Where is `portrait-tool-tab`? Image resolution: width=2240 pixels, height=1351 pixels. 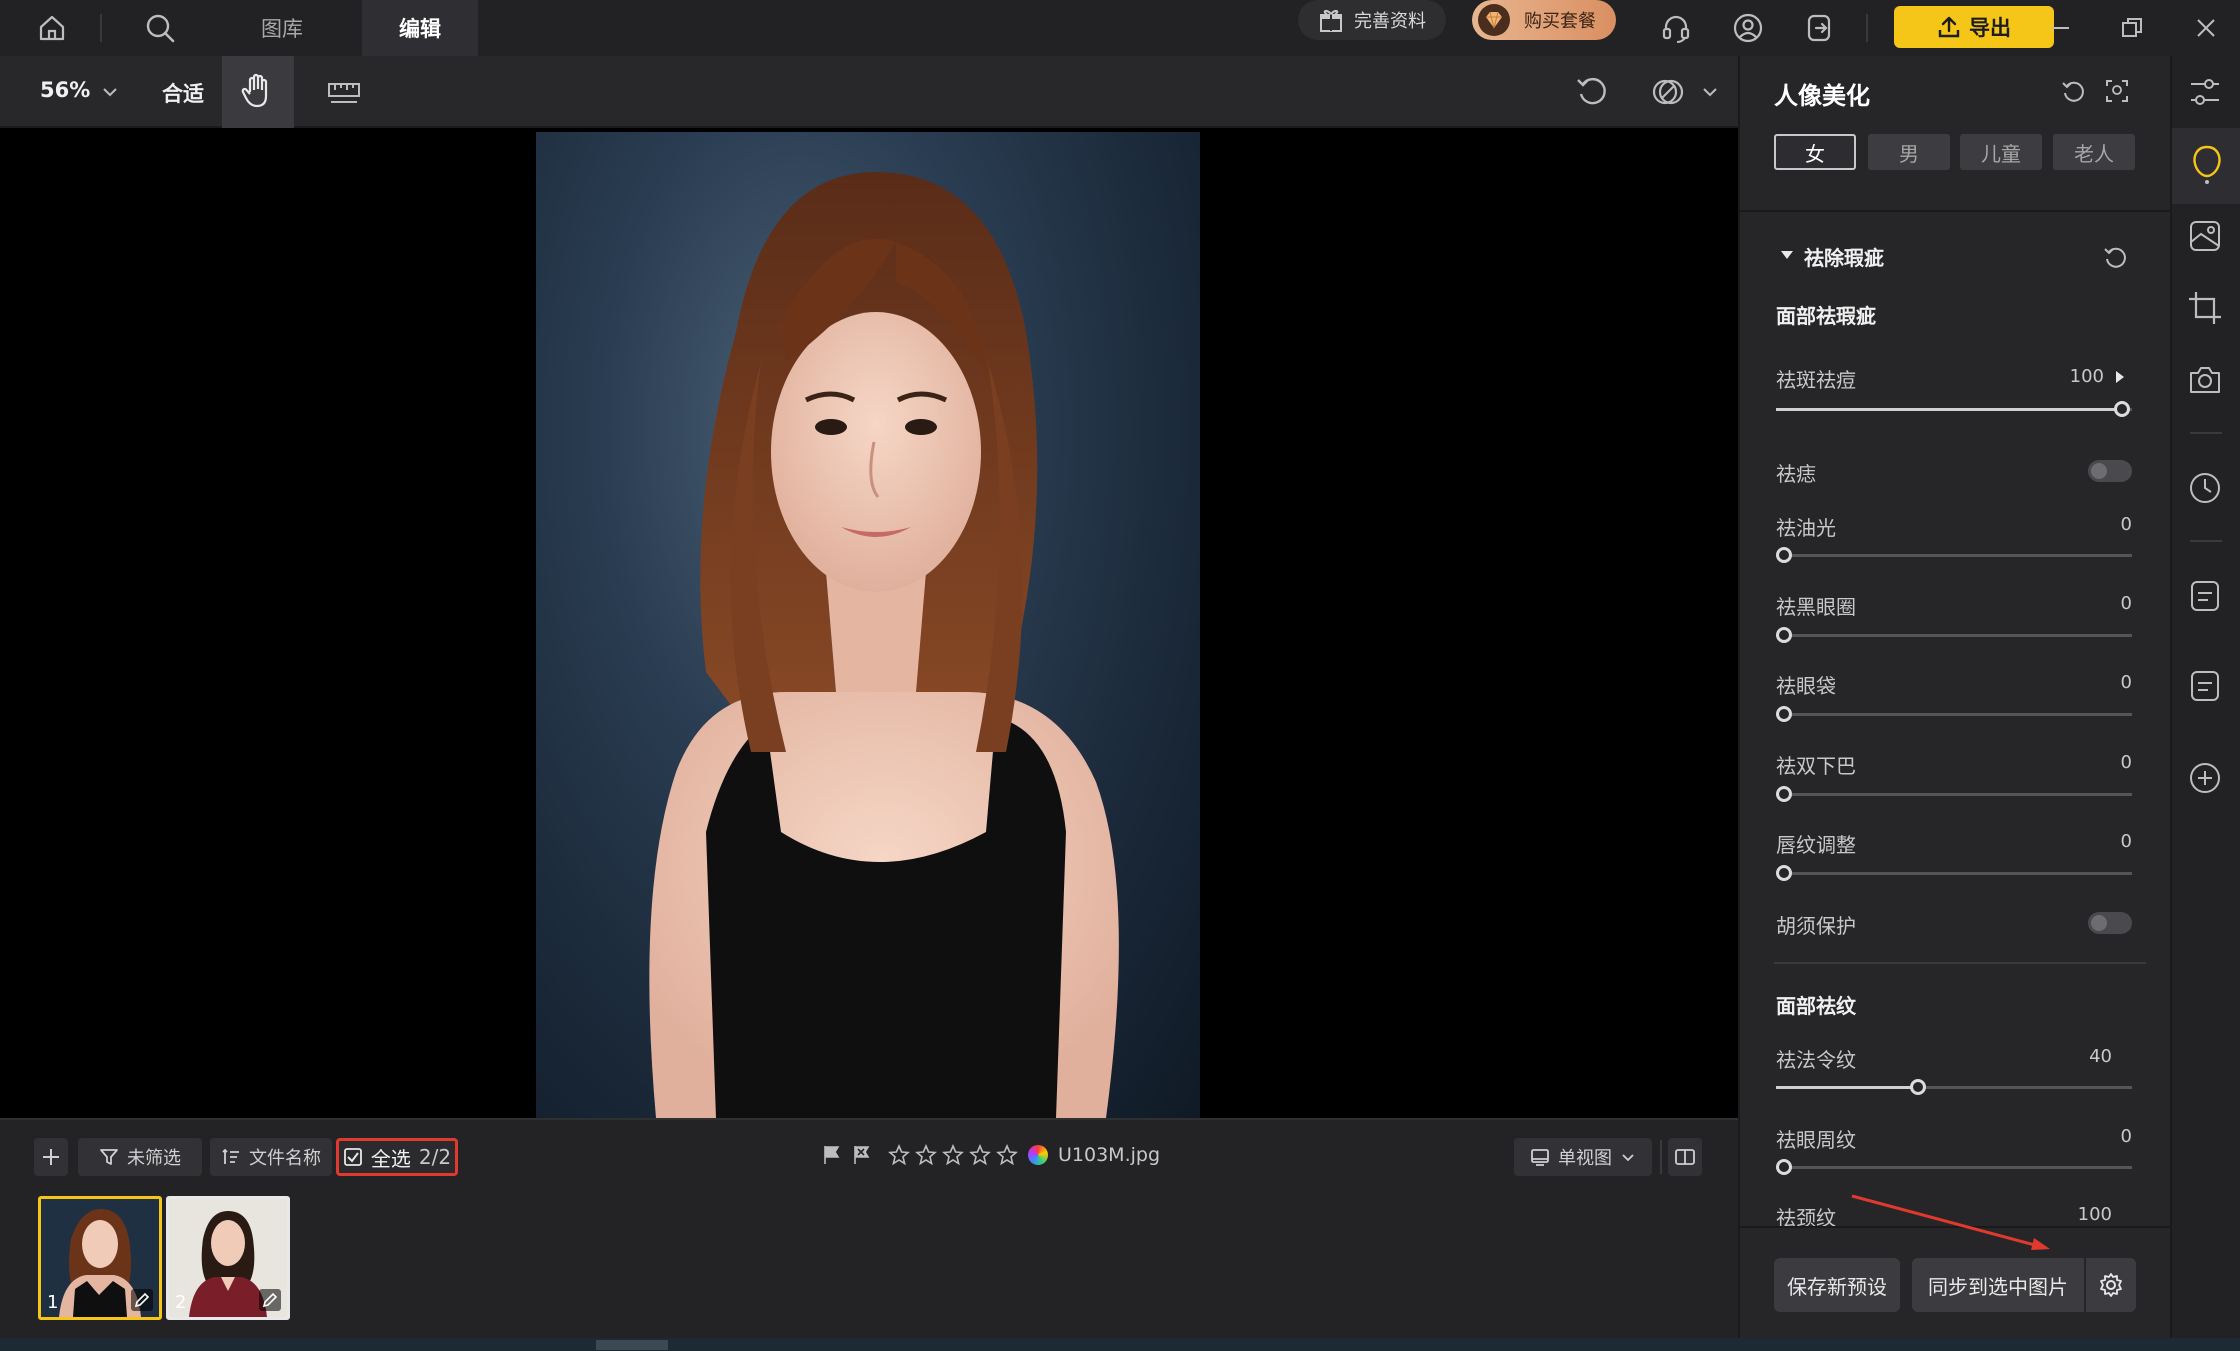
portrait-tool-tab is located at coordinates (2206, 166).